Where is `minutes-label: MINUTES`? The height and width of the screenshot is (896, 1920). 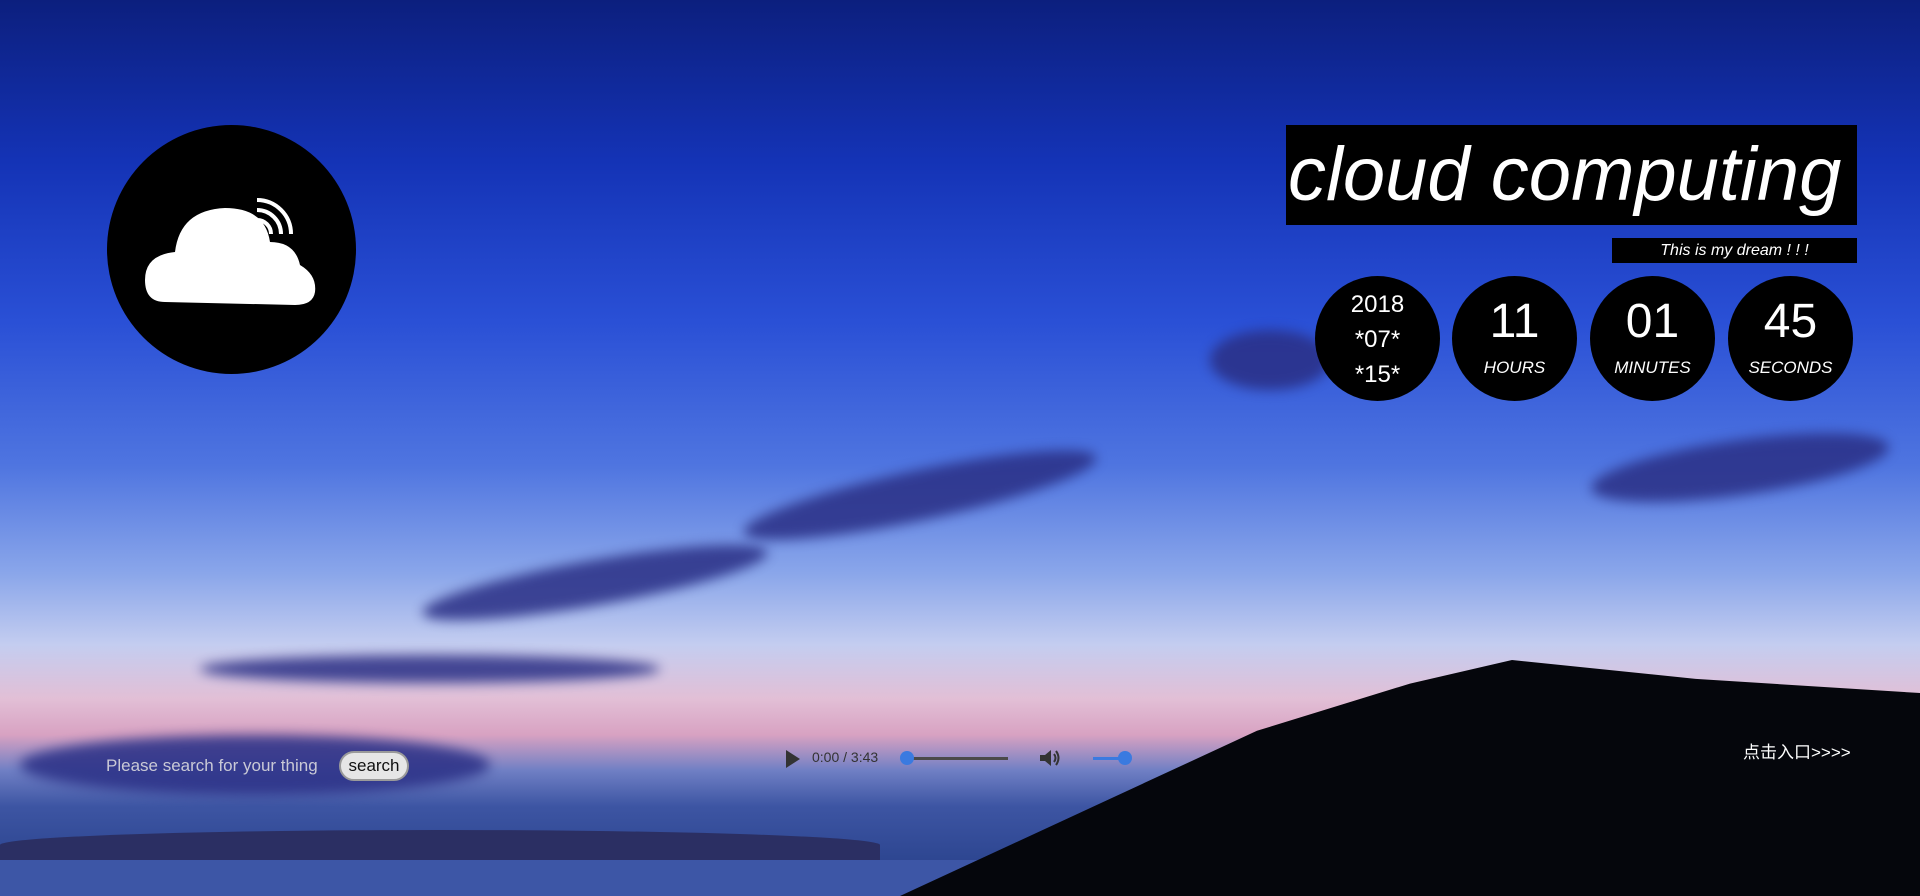 minutes-label: MINUTES is located at coordinates (1652, 367).